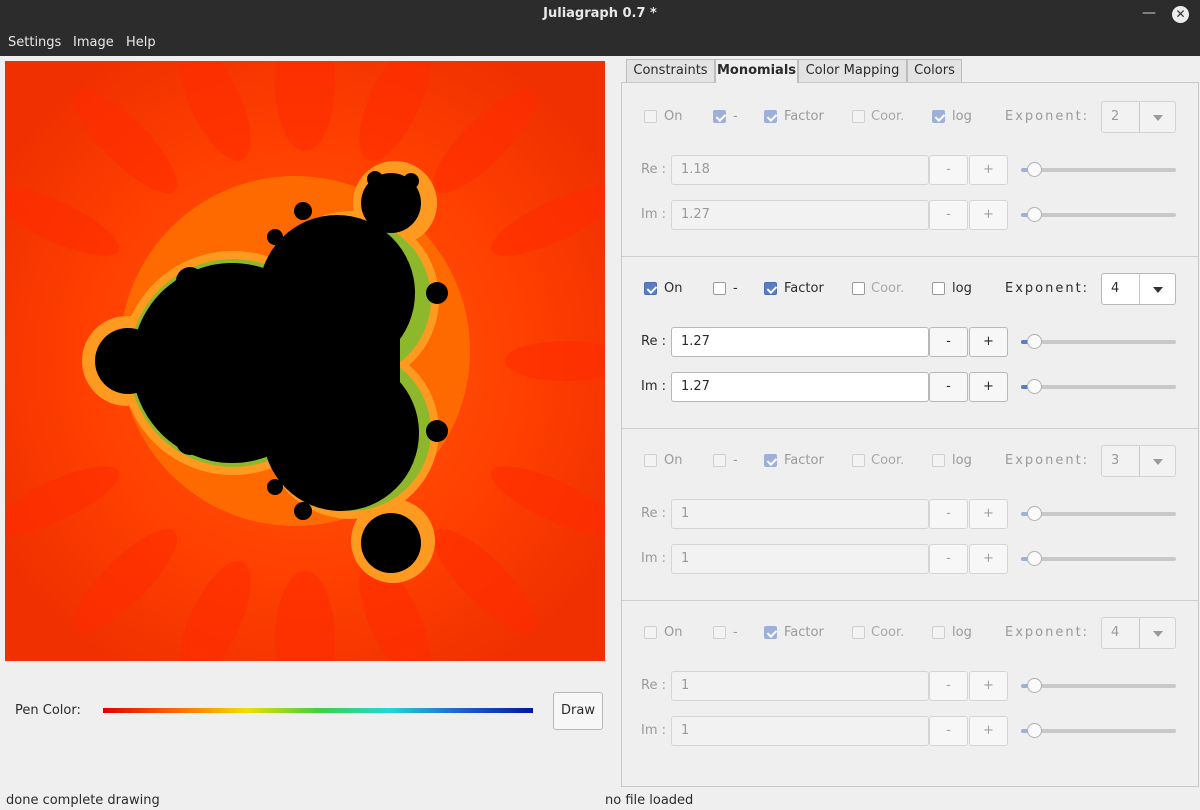 This screenshot has width=1200, height=810. I want to click on pen-color-gradient, so click(318, 710).